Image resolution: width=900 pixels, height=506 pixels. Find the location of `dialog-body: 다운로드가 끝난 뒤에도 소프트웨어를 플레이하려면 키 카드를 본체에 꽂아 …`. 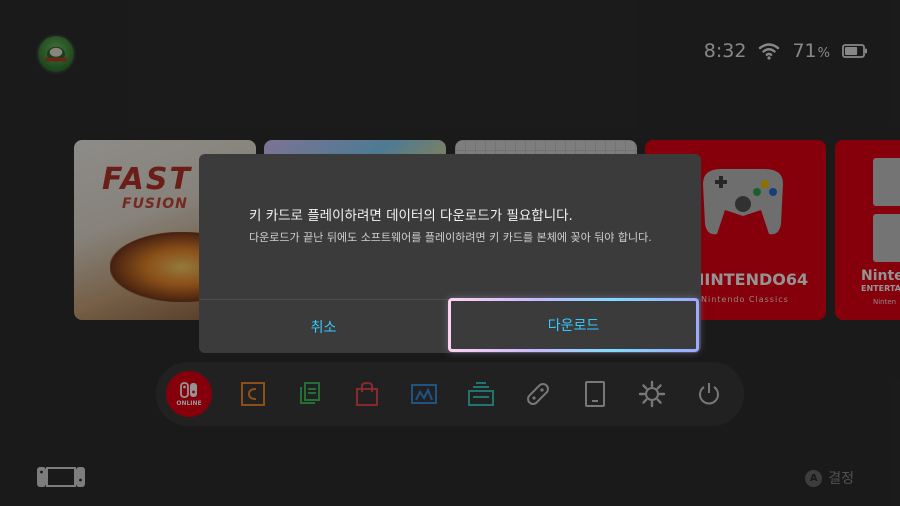

dialog-body: 다운로드가 끝난 뒤에도 소프트웨어를 플레이하려면 키 카드를 본체에 꽂아 … is located at coordinates (450, 237).